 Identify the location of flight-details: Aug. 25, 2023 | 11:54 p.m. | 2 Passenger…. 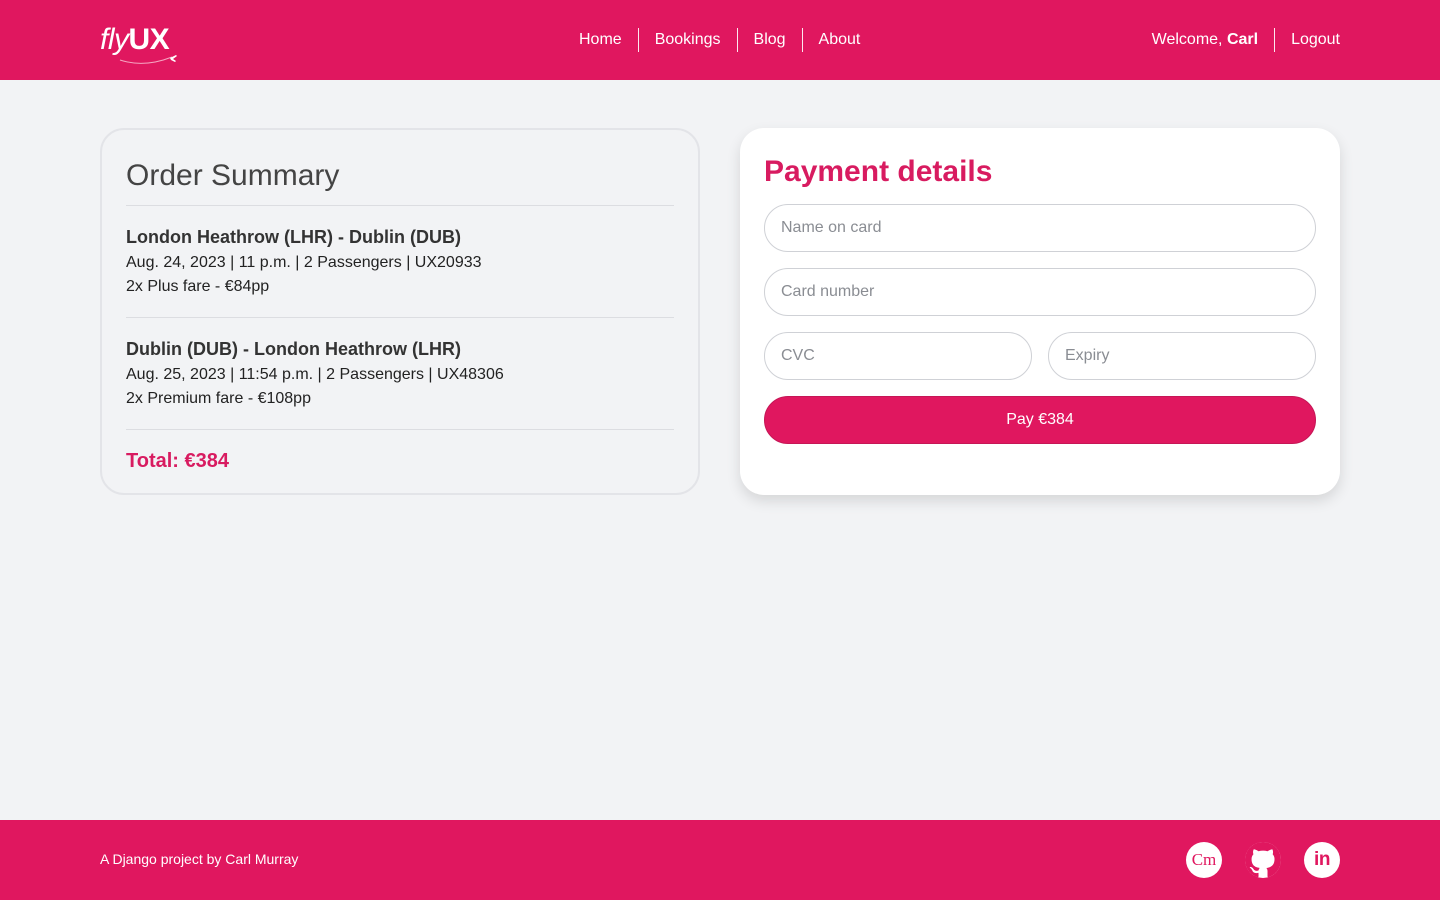
(315, 374).